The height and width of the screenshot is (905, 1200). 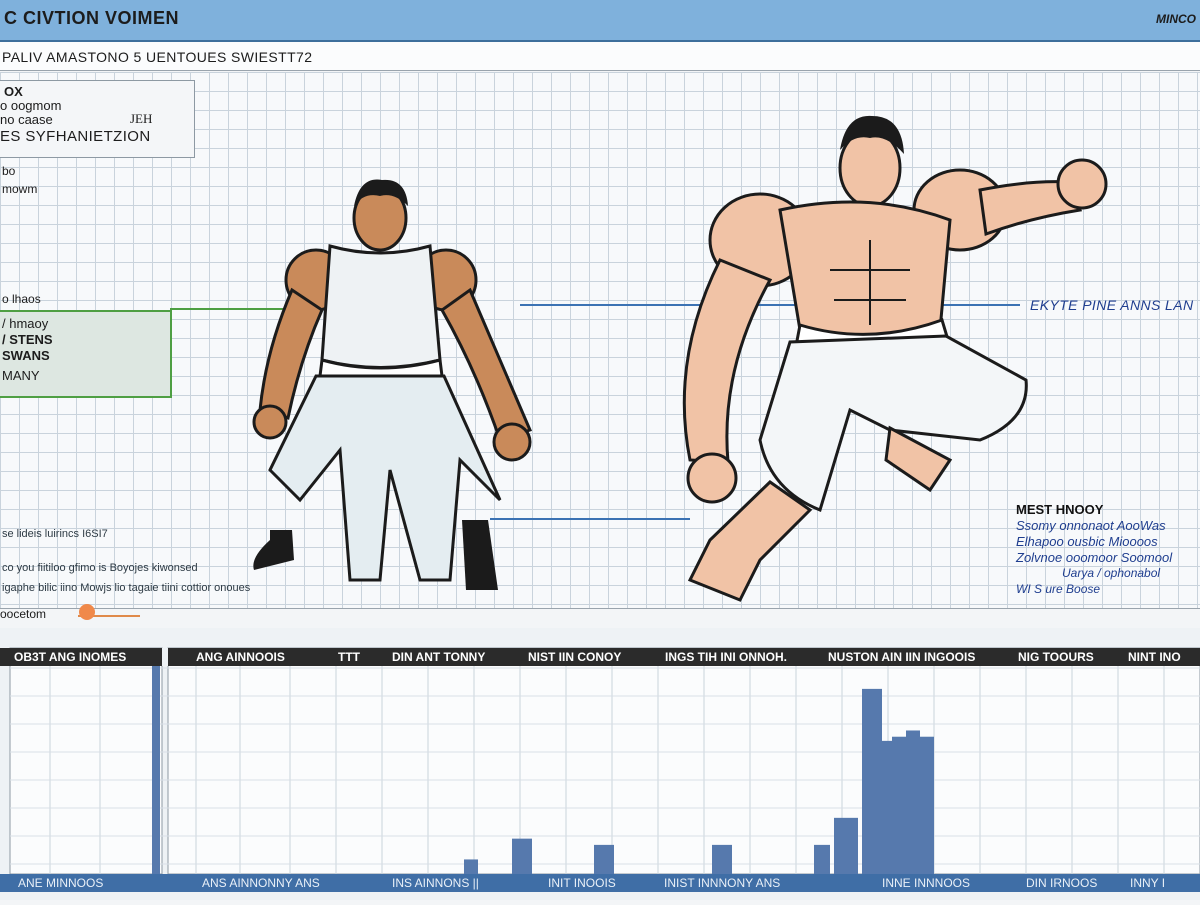 What do you see at coordinates (240, 657) in the screenshot?
I see `chart-header-label-2: ANG AINNOOIS` at bounding box center [240, 657].